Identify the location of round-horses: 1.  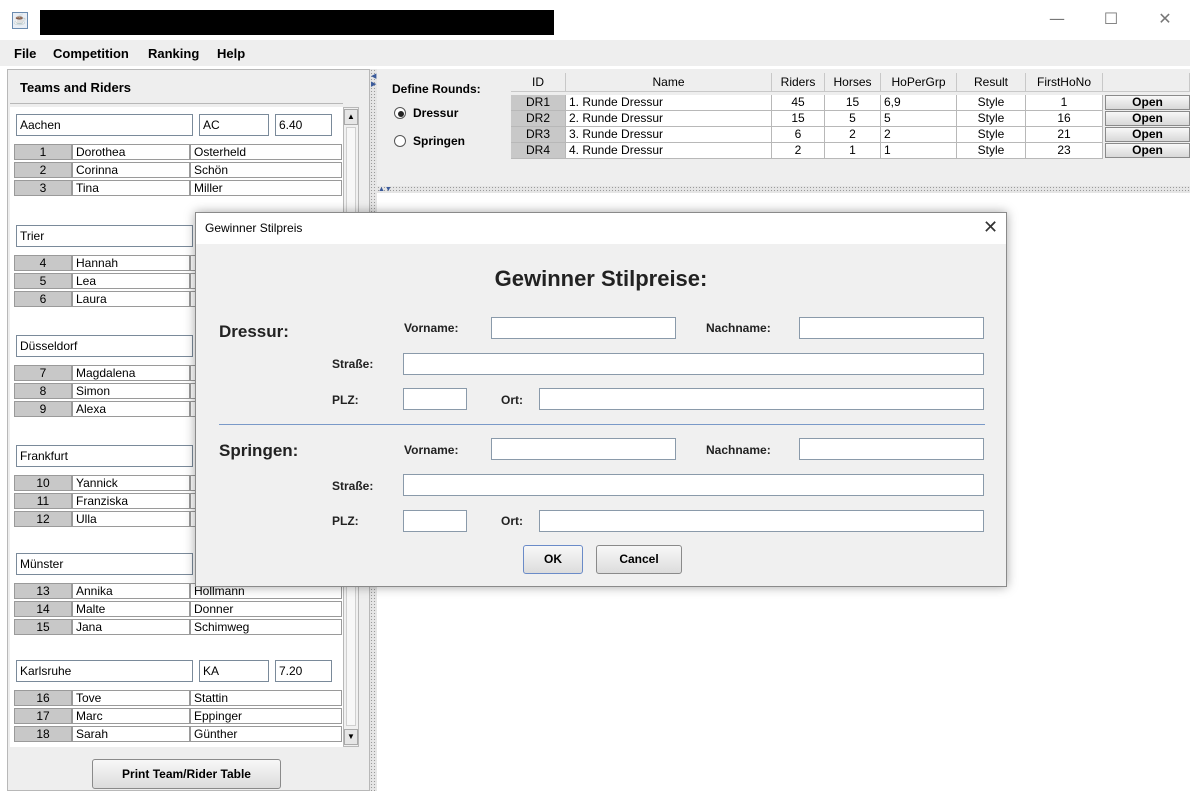
(853, 151).